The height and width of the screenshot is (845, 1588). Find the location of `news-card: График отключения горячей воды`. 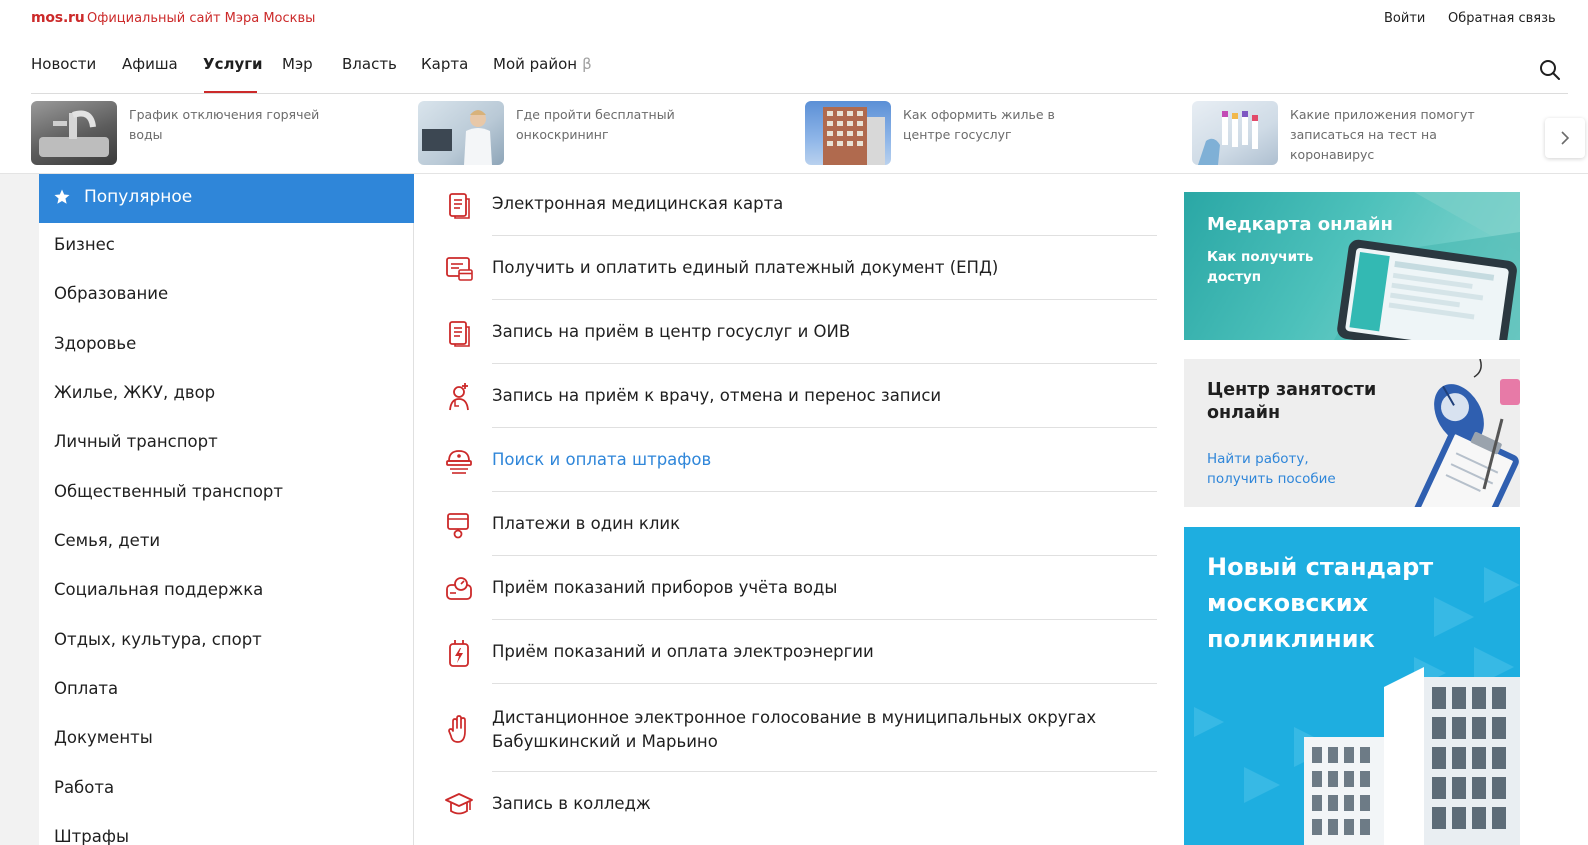

news-card: График отключения горячей воды is located at coordinates (216, 133).